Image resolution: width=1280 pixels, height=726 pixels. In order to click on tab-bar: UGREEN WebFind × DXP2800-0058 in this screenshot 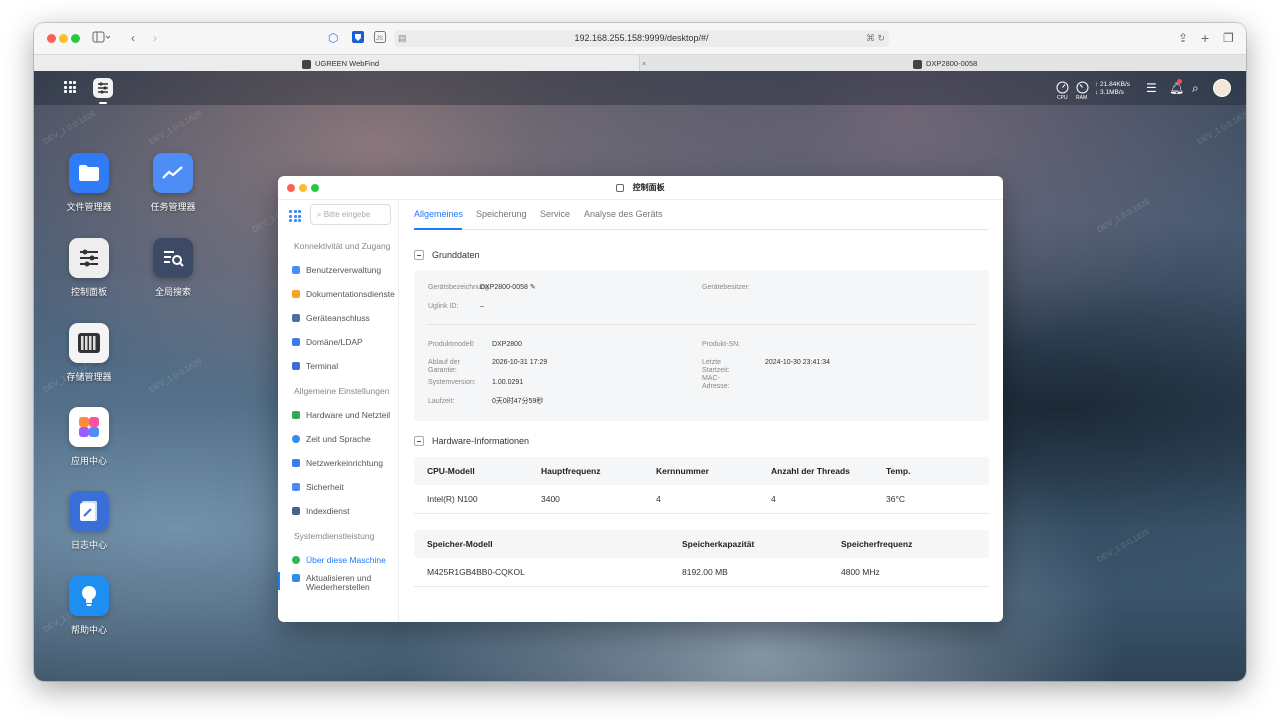, I will do `click(640, 63)`.